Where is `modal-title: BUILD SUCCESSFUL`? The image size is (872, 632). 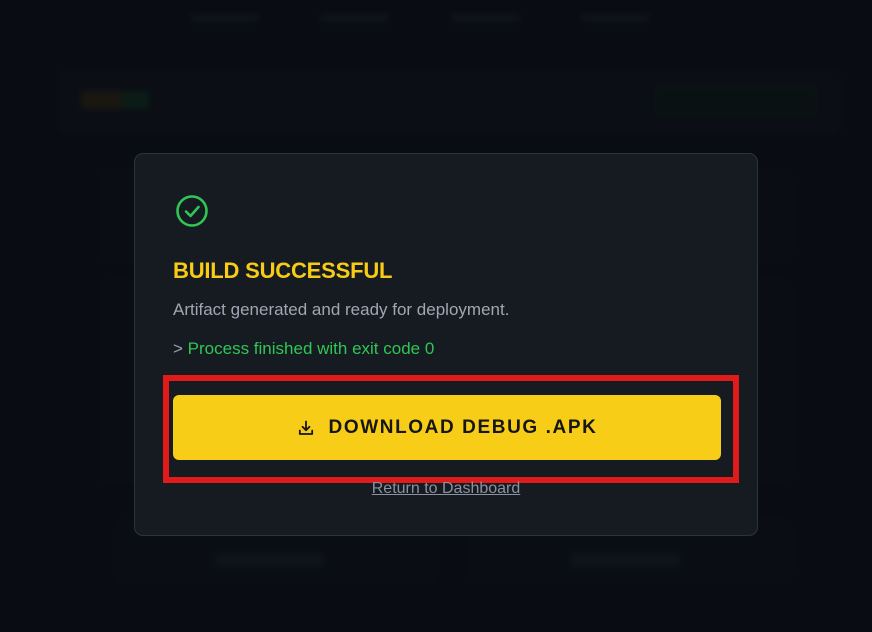 modal-title: BUILD SUCCESSFUL is located at coordinates (283, 270).